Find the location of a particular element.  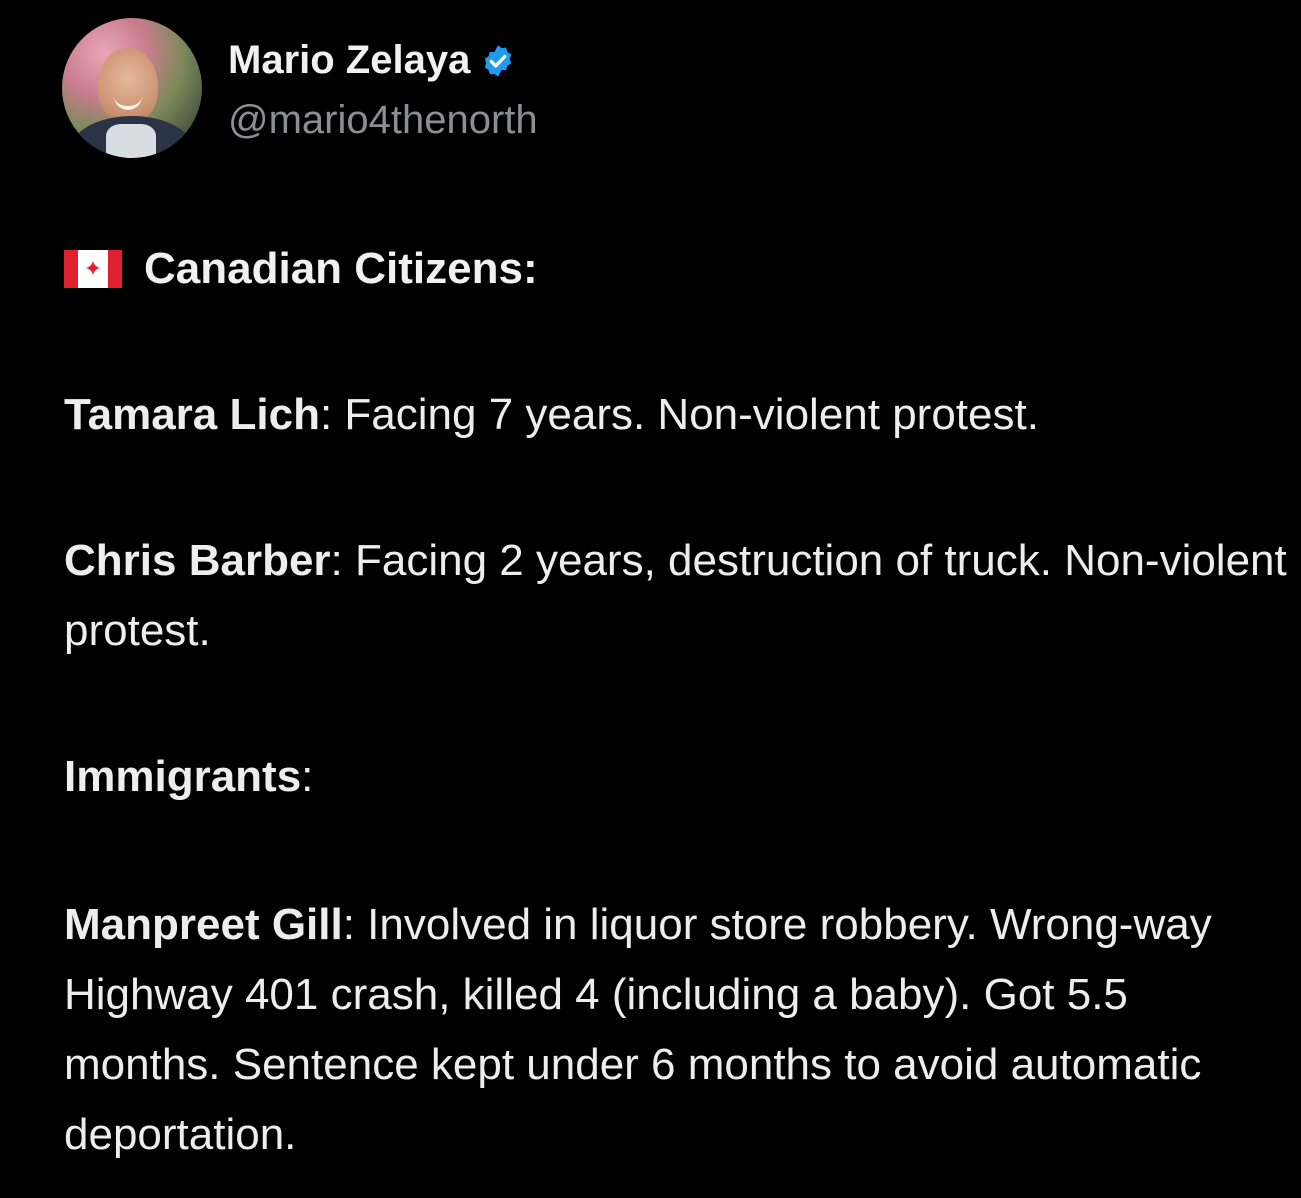

avatar is located at coordinates (132, 88).